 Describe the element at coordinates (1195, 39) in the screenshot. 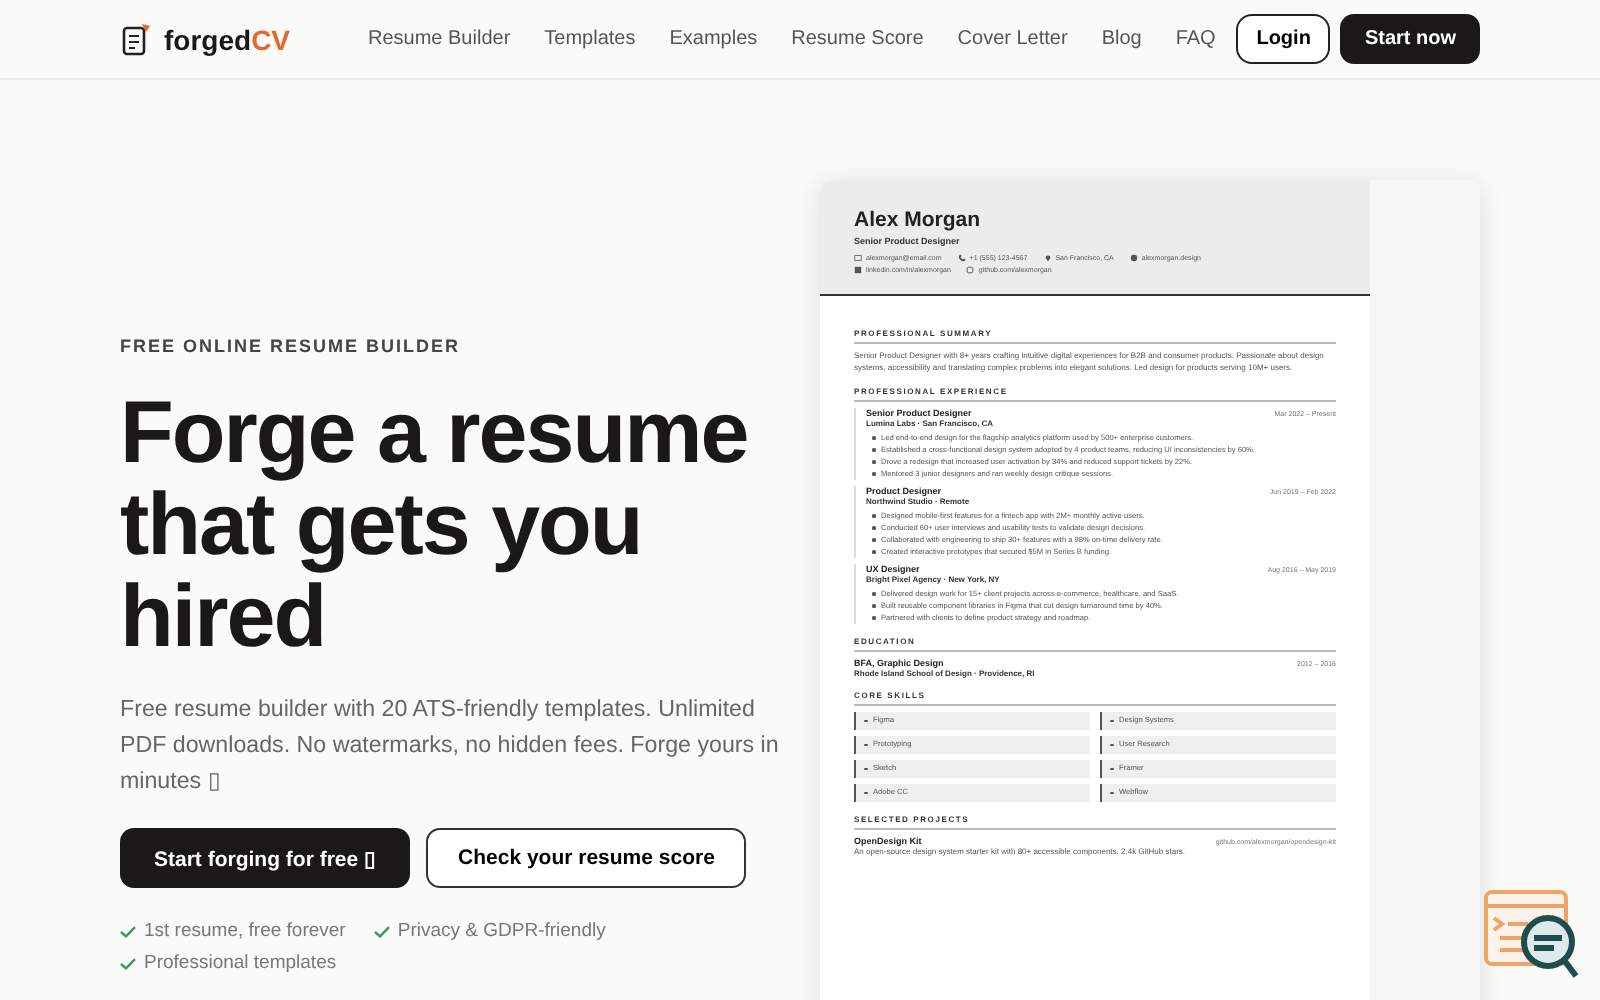

I see `nav-link: FAQ` at that location.